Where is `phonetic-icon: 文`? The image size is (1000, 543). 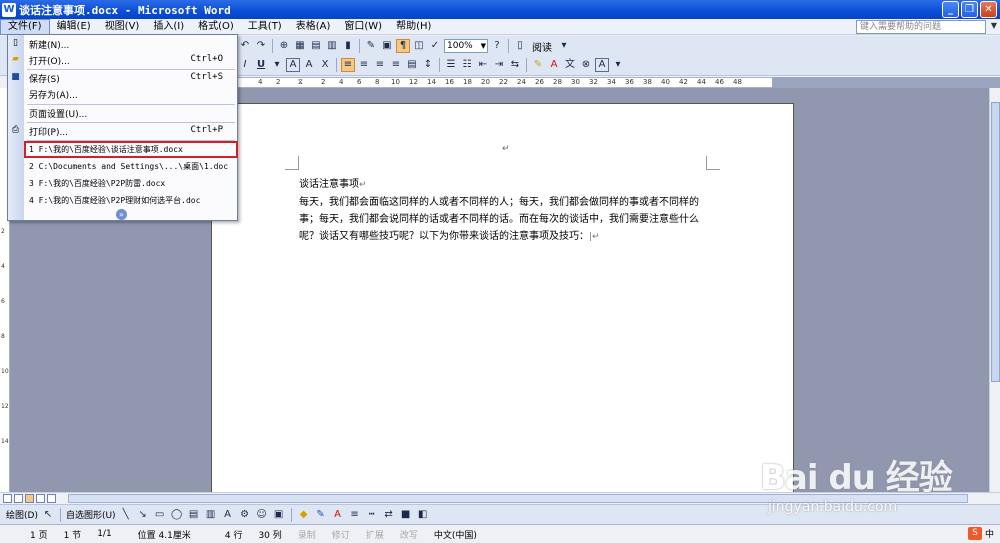 phonetic-icon: 文 is located at coordinates (570, 65).